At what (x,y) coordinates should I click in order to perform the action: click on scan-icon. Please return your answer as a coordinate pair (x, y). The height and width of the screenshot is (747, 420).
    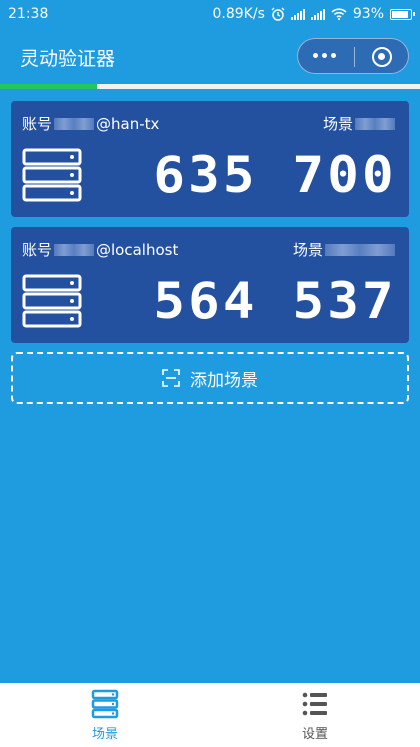
    Looking at the image, I should click on (171, 378).